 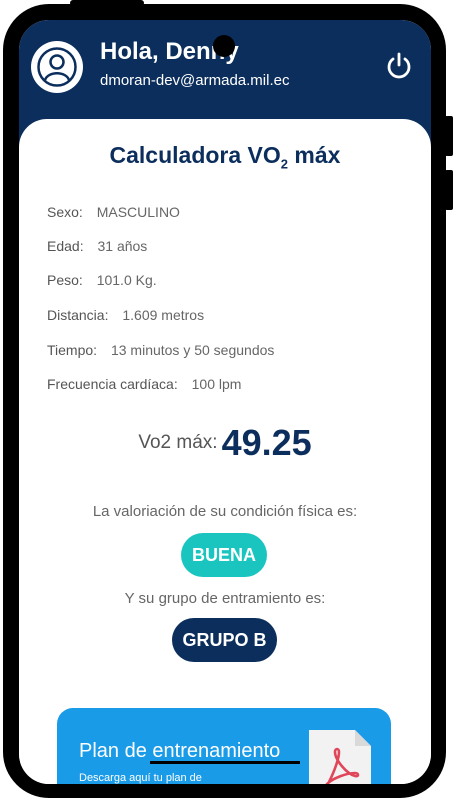 I want to click on field-edad: Edad: 31 años, so click(x=97, y=246).